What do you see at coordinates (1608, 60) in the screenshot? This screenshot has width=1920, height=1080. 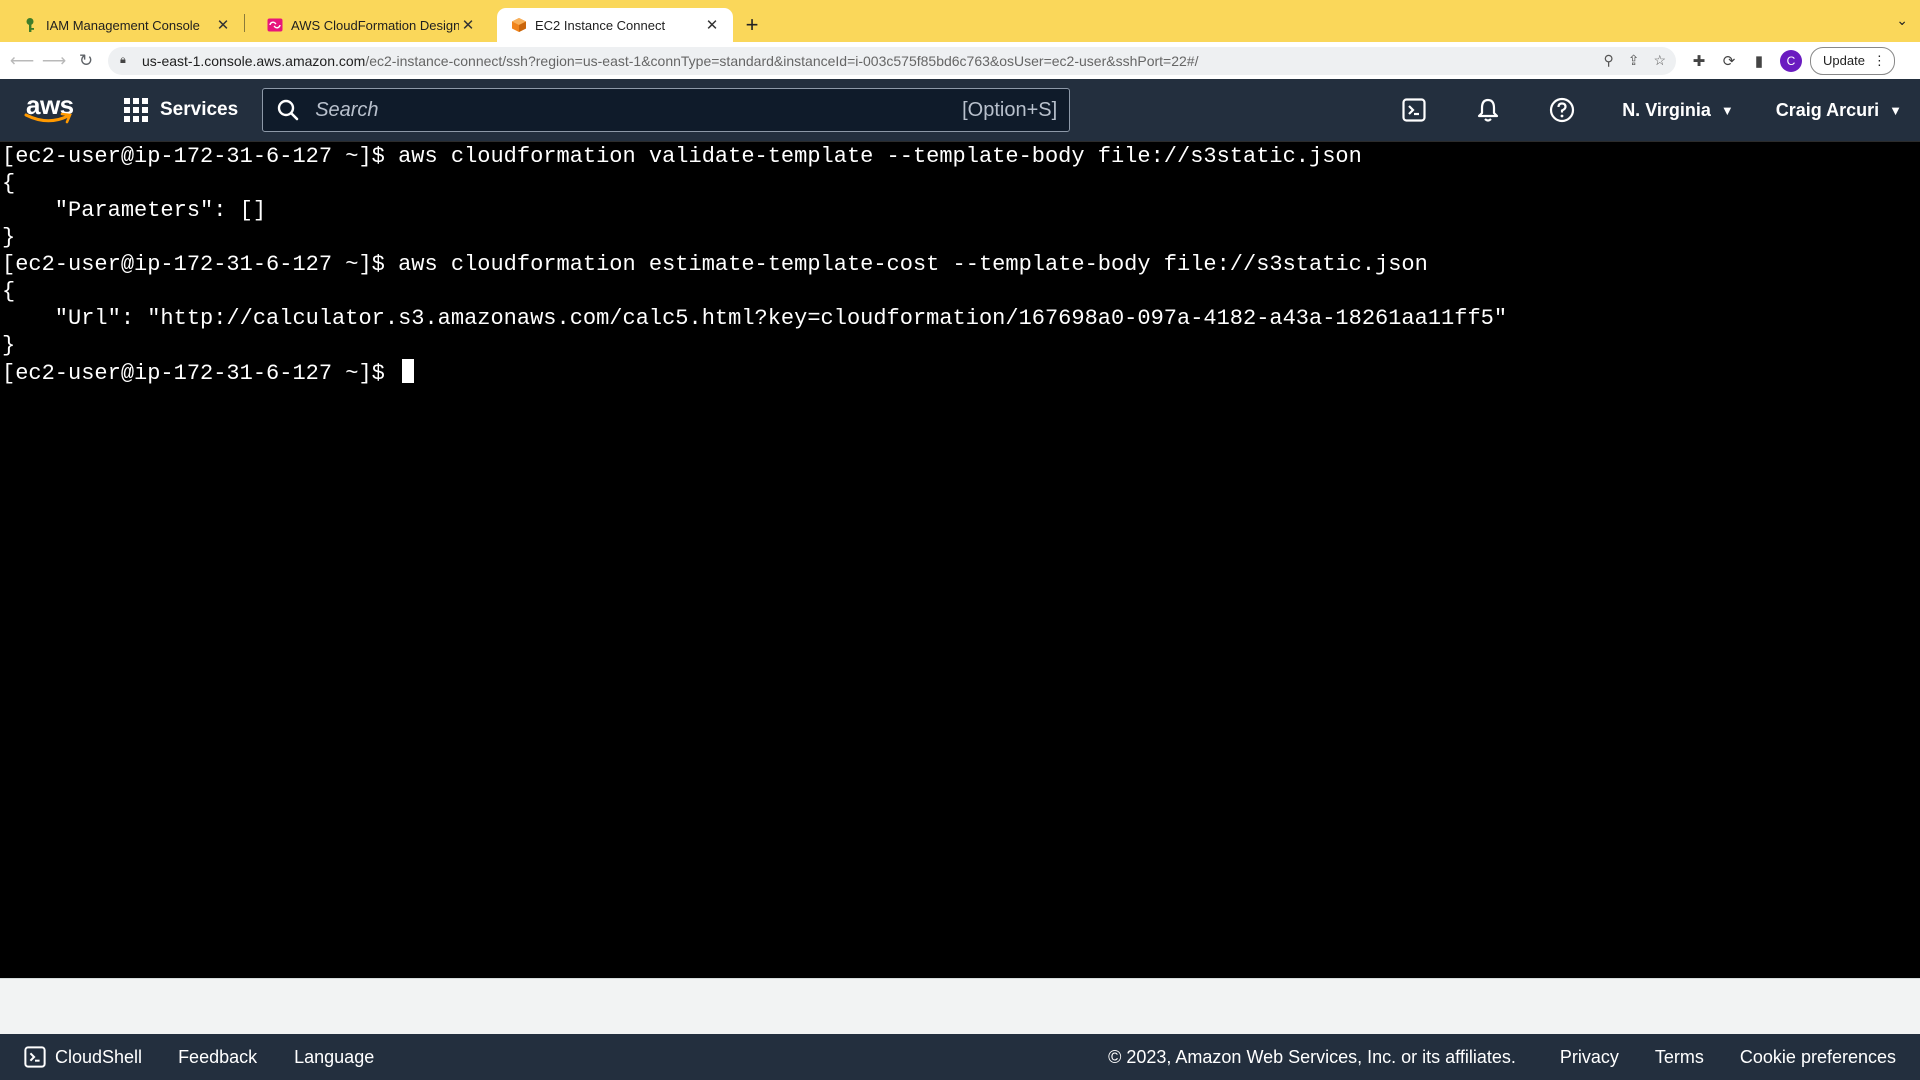 I see `zoom-icon: ⚲` at bounding box center [1608, 60].